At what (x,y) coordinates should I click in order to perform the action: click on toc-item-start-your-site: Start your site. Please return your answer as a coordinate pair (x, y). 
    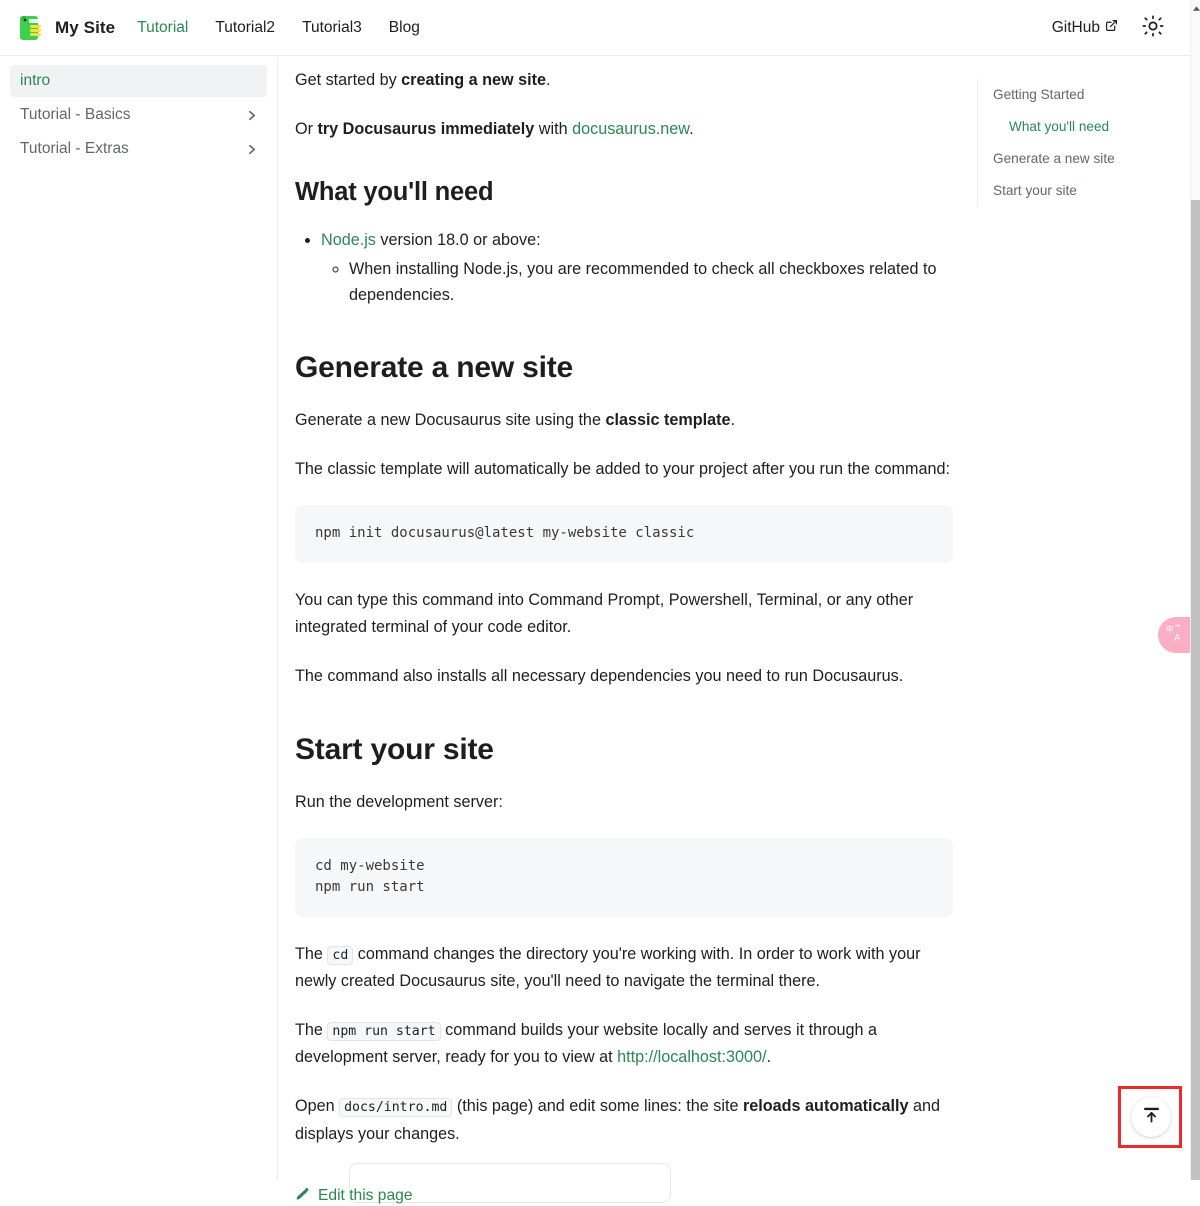
    Looking at the image, I should click on (1086, 190).